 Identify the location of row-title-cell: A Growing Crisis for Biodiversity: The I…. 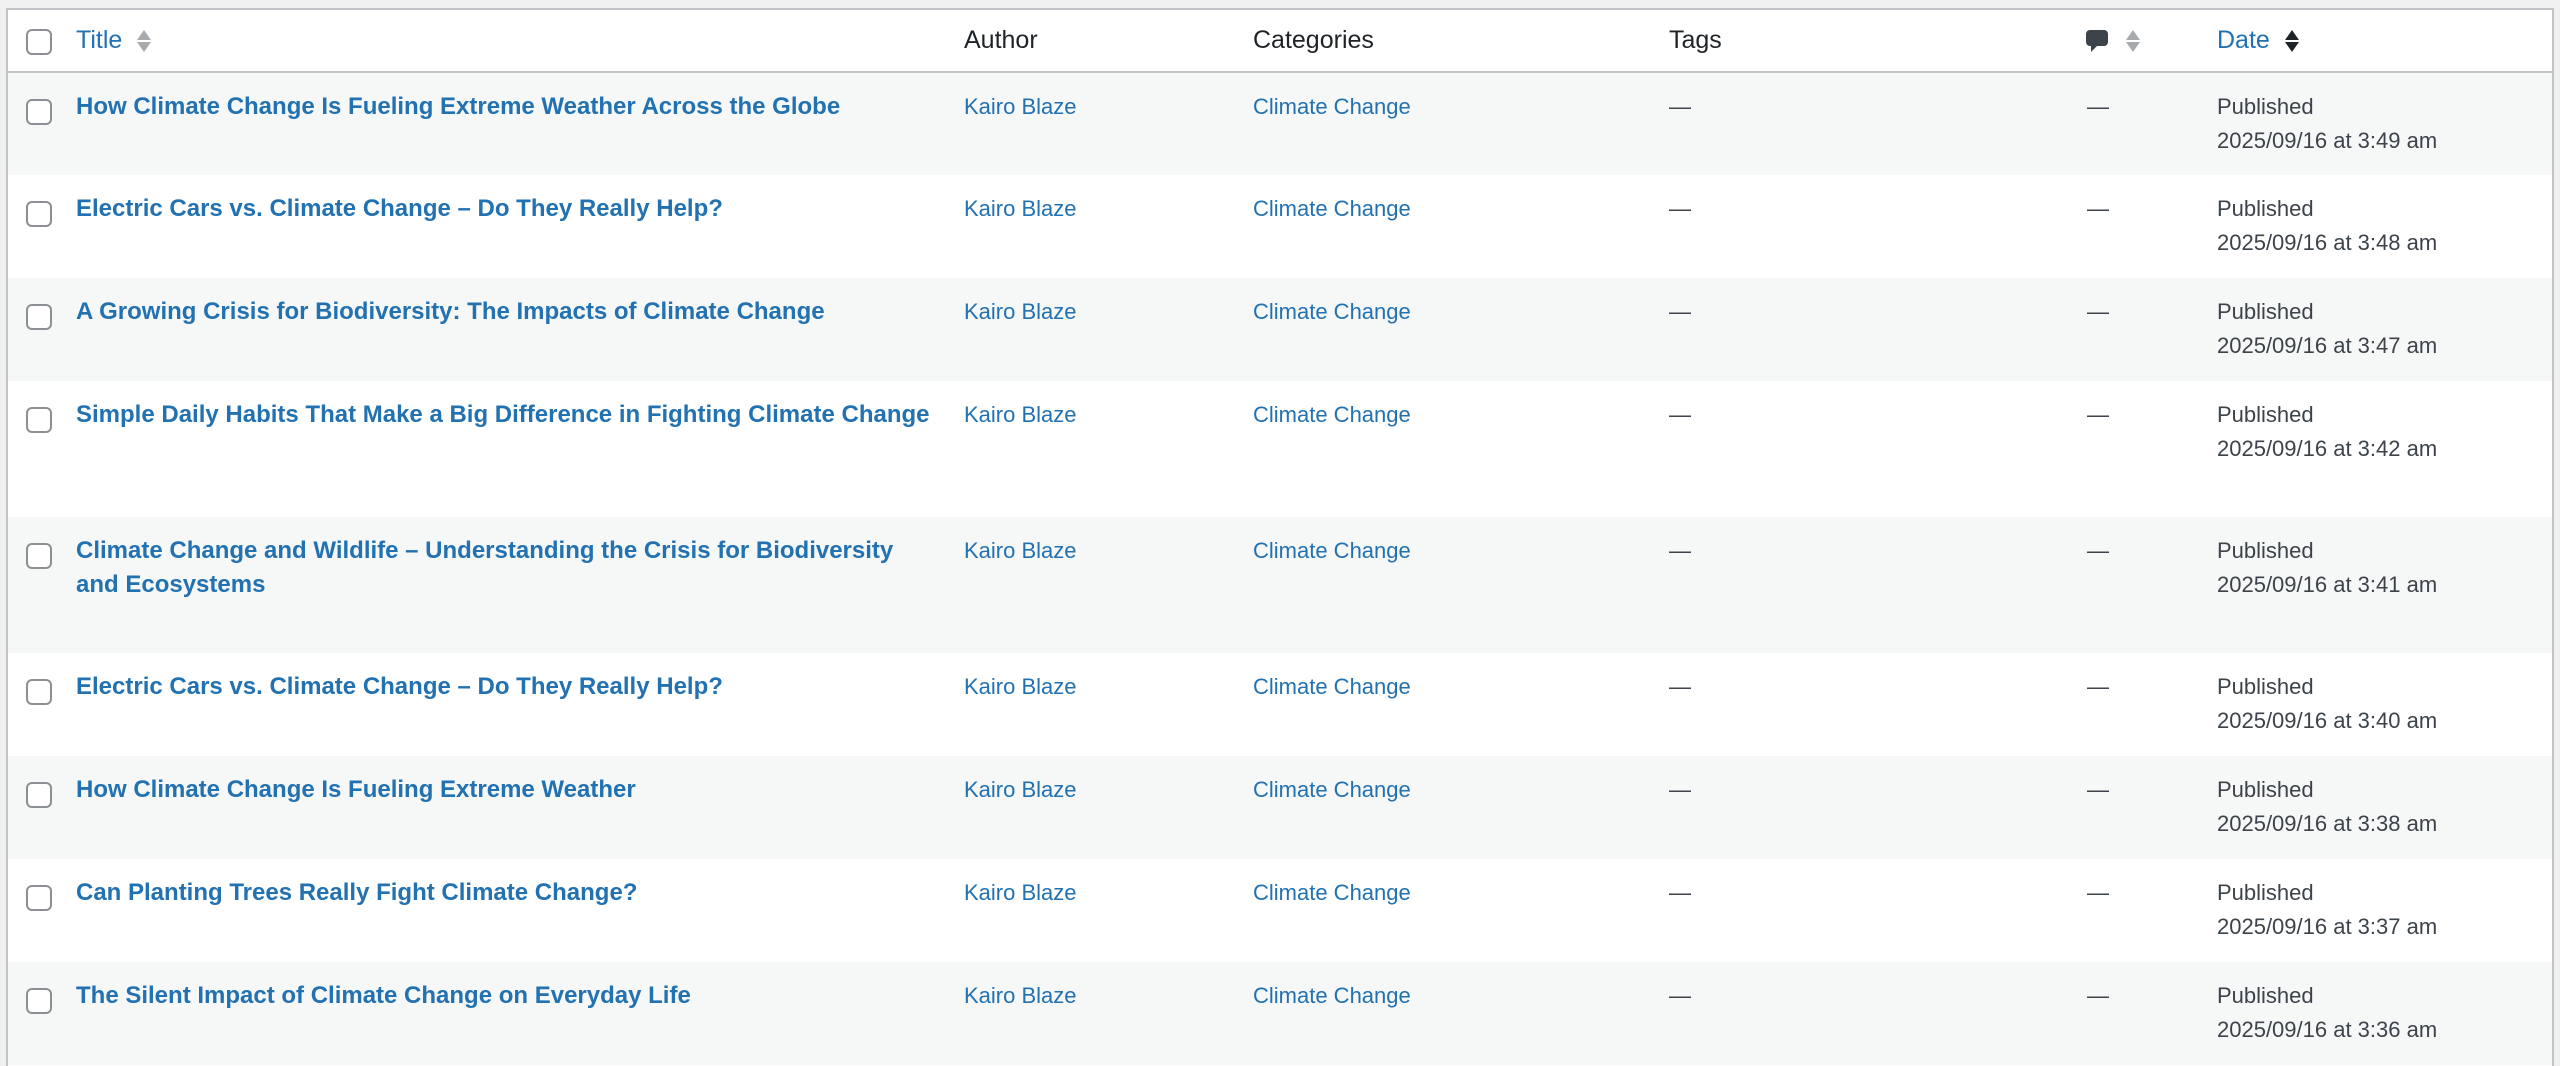
(520, 329).